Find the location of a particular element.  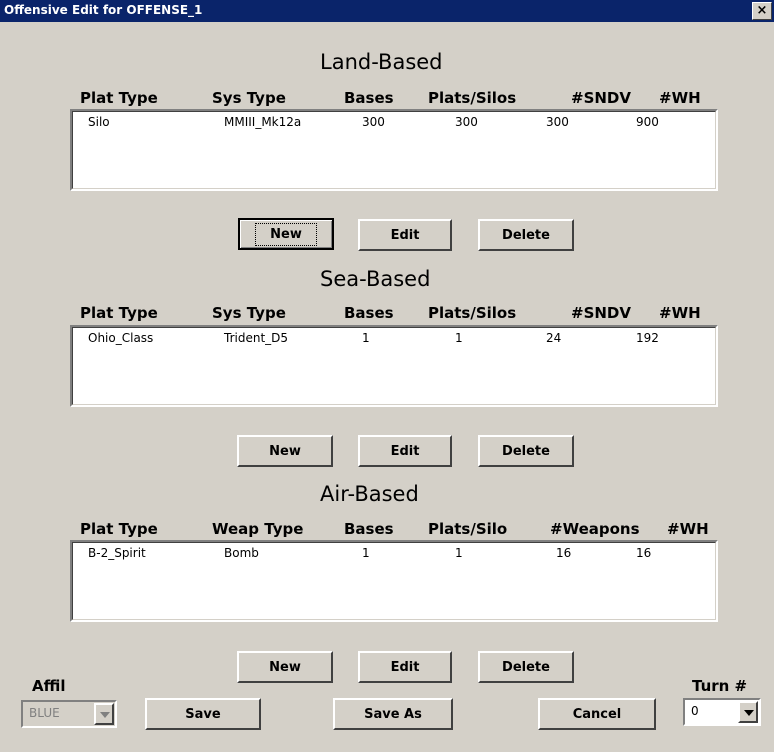

air-edit-button: Edit is located at coordinates (405, 667).